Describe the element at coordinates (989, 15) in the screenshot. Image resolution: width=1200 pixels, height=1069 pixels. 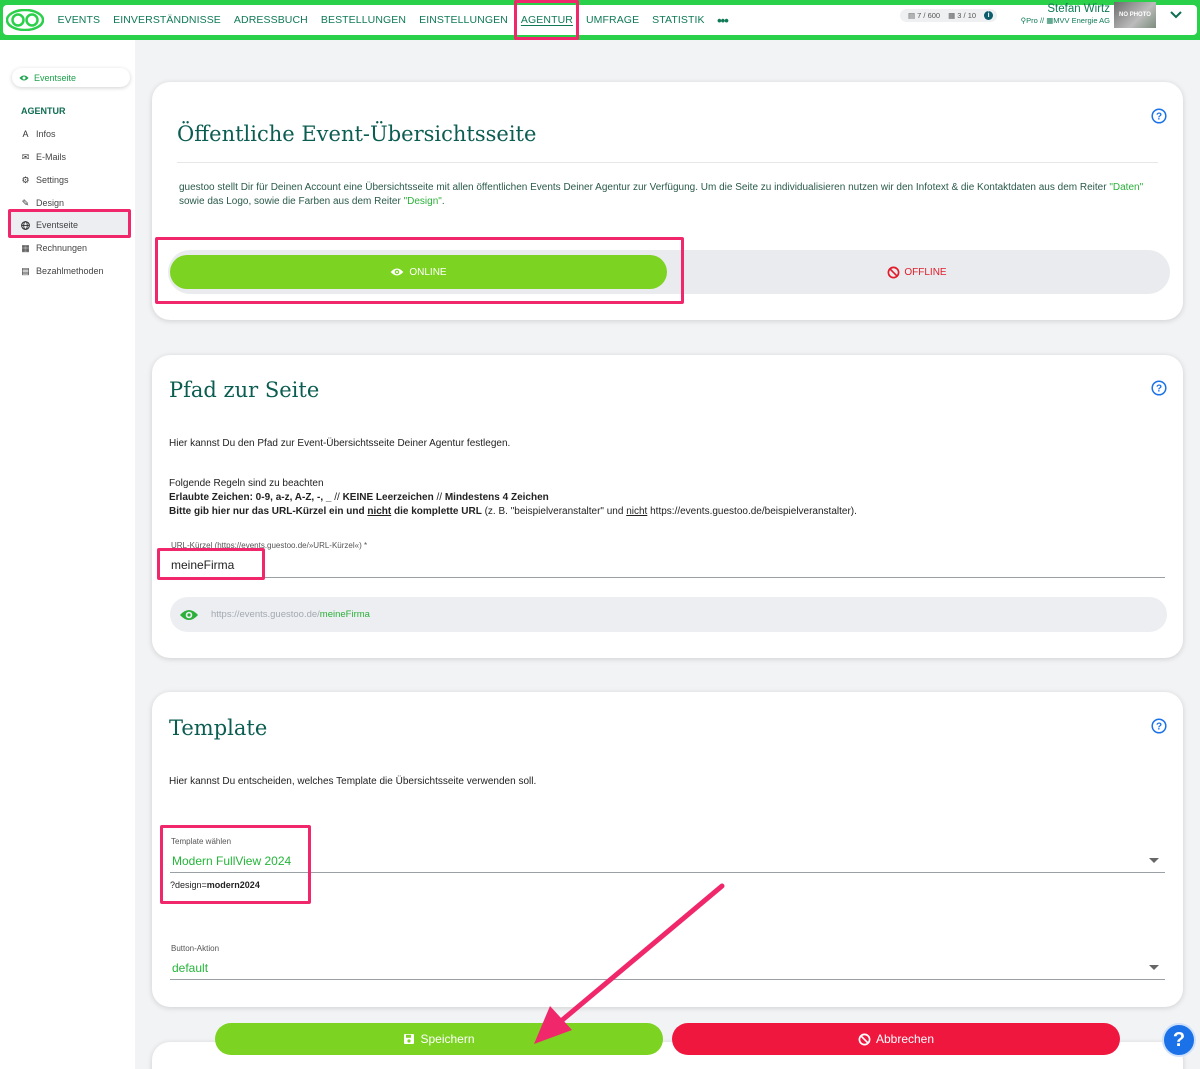
I see `info-icon: i` at that location.